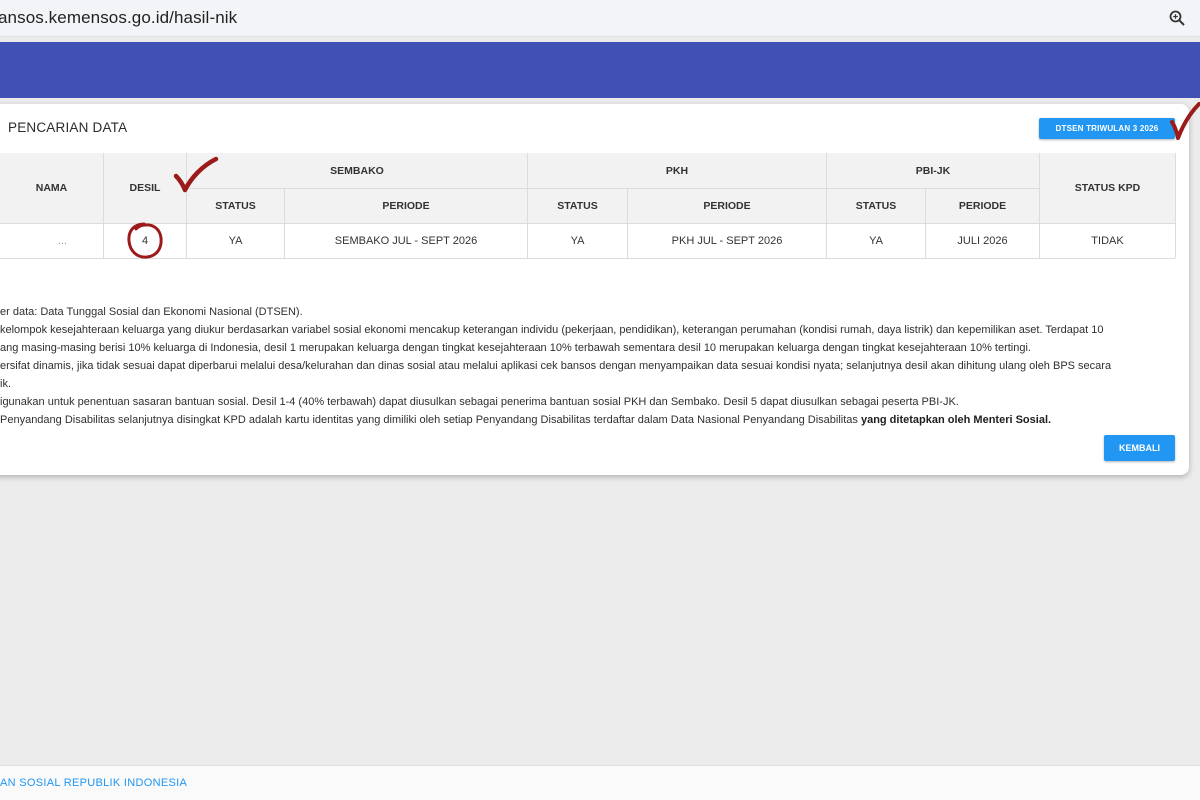  Describe the element at coordinates (876, 241) in the screenshot. I see `cell-pbijk-status: YA` at that location.